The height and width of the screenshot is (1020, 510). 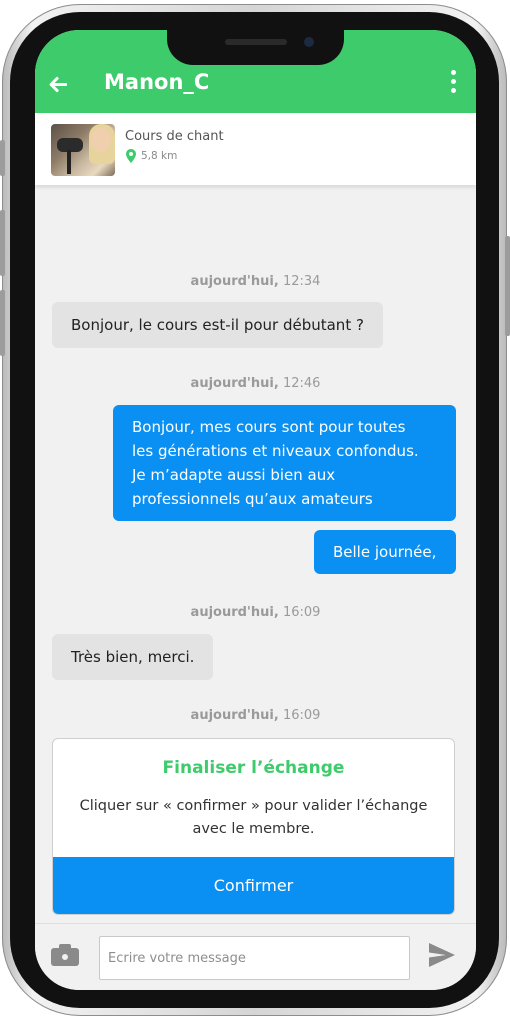 I want to click on incoming-message: Très bien, merci., so click(x=133, y=657).